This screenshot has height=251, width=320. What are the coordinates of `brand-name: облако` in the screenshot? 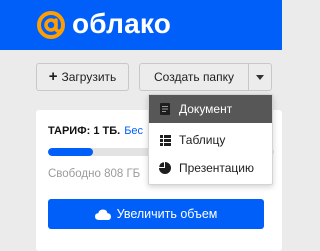 It's located at (122, 23).